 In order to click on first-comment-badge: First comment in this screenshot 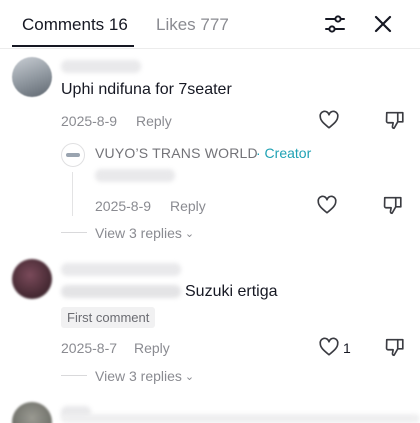, I will do `click(108, 317)`.